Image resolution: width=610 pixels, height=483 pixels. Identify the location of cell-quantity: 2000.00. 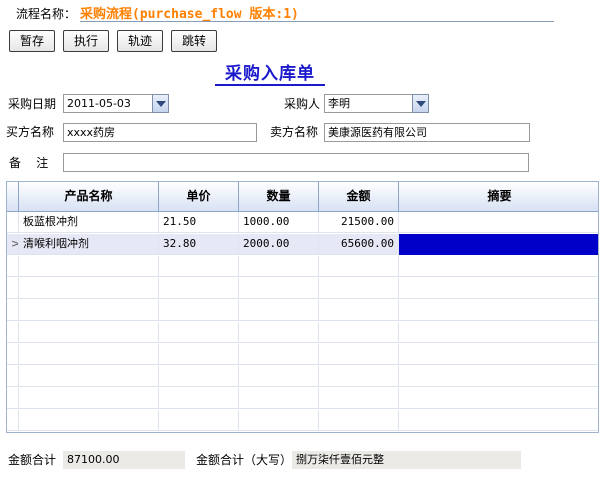
(279, 244).